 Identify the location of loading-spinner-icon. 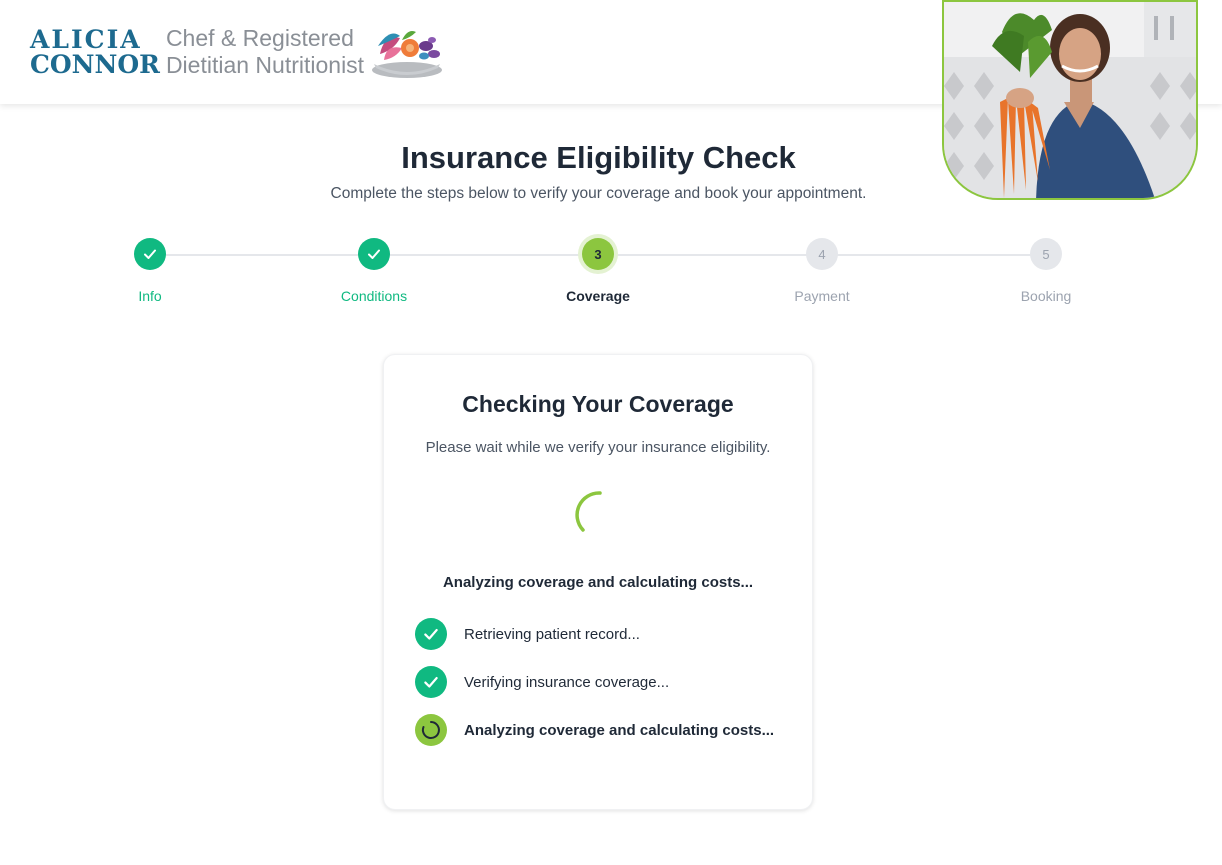
(588, 511).